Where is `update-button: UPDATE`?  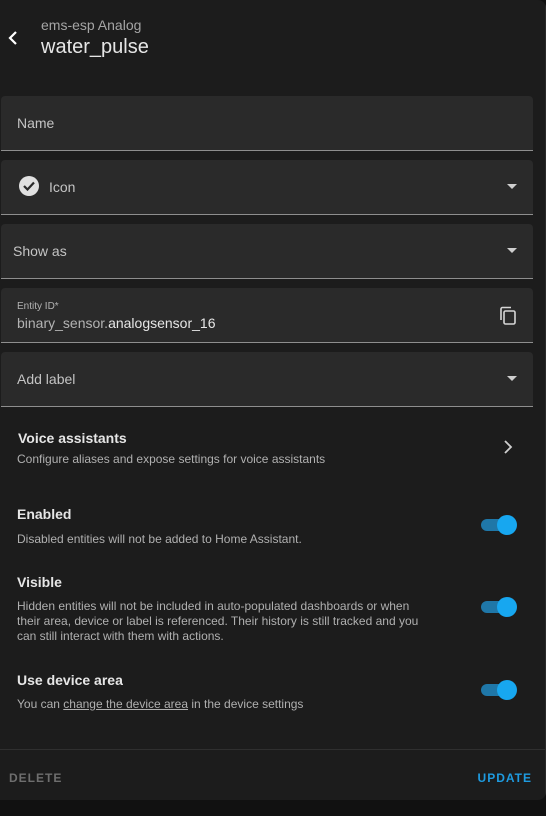
update-button: UPDATE is located at coordinates (505, 778).